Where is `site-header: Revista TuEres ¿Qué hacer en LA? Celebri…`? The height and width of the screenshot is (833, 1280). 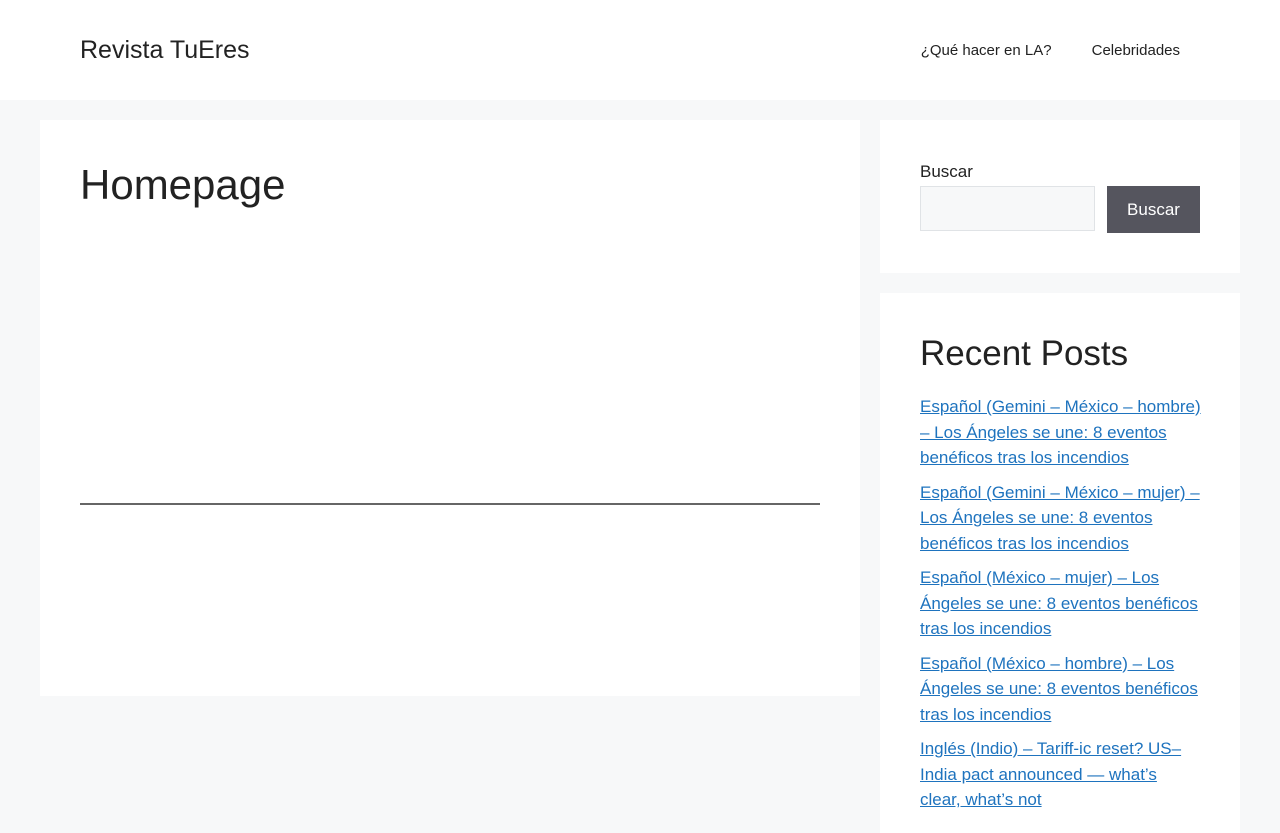 site-header: Revista TuEres ¿Qué hacer en LA? Celebri… is located at coordinates (640, 50).